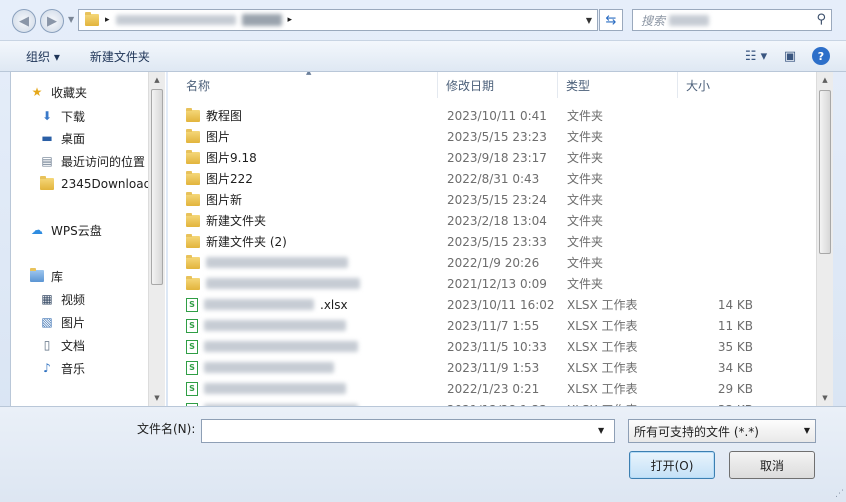 Image resolution: width=846 pixels, height=502 pixels. Describe the element at coordinates (92, 161) in the screenshot. I see `nav-recent: ▤ 最近访问的位置` at that location.